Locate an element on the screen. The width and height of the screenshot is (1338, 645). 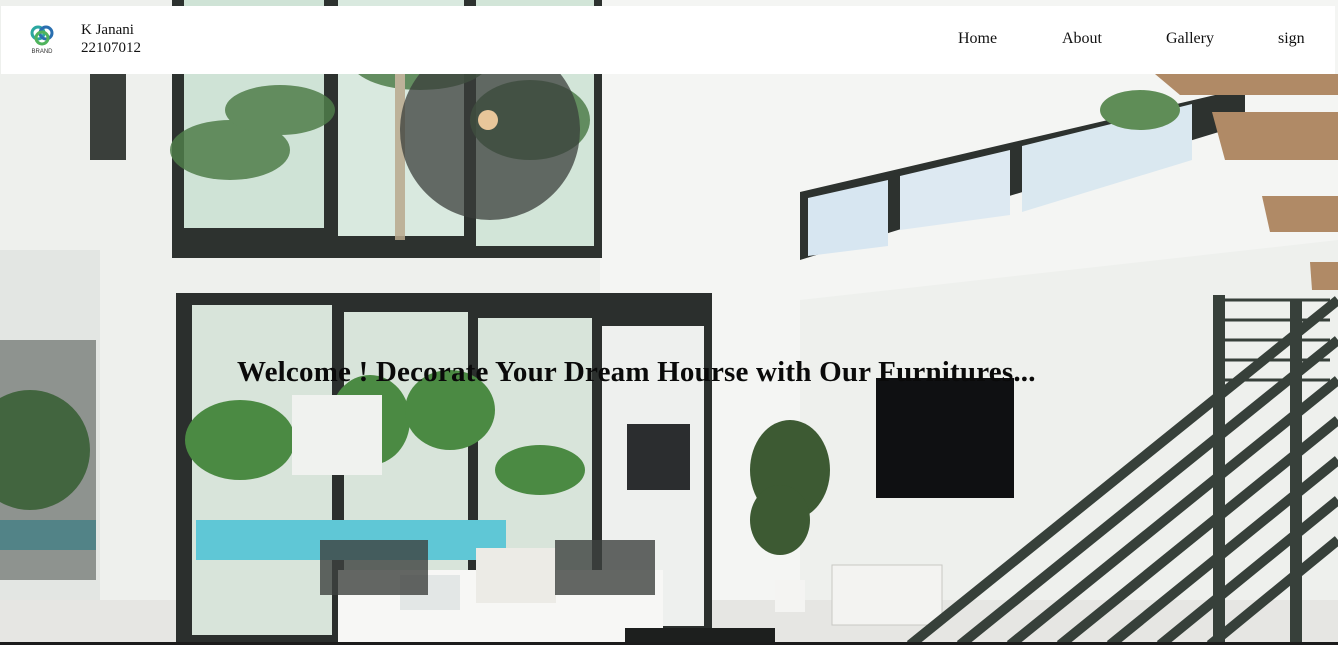
user-name: K Janani is located at coordinates (107, 30).